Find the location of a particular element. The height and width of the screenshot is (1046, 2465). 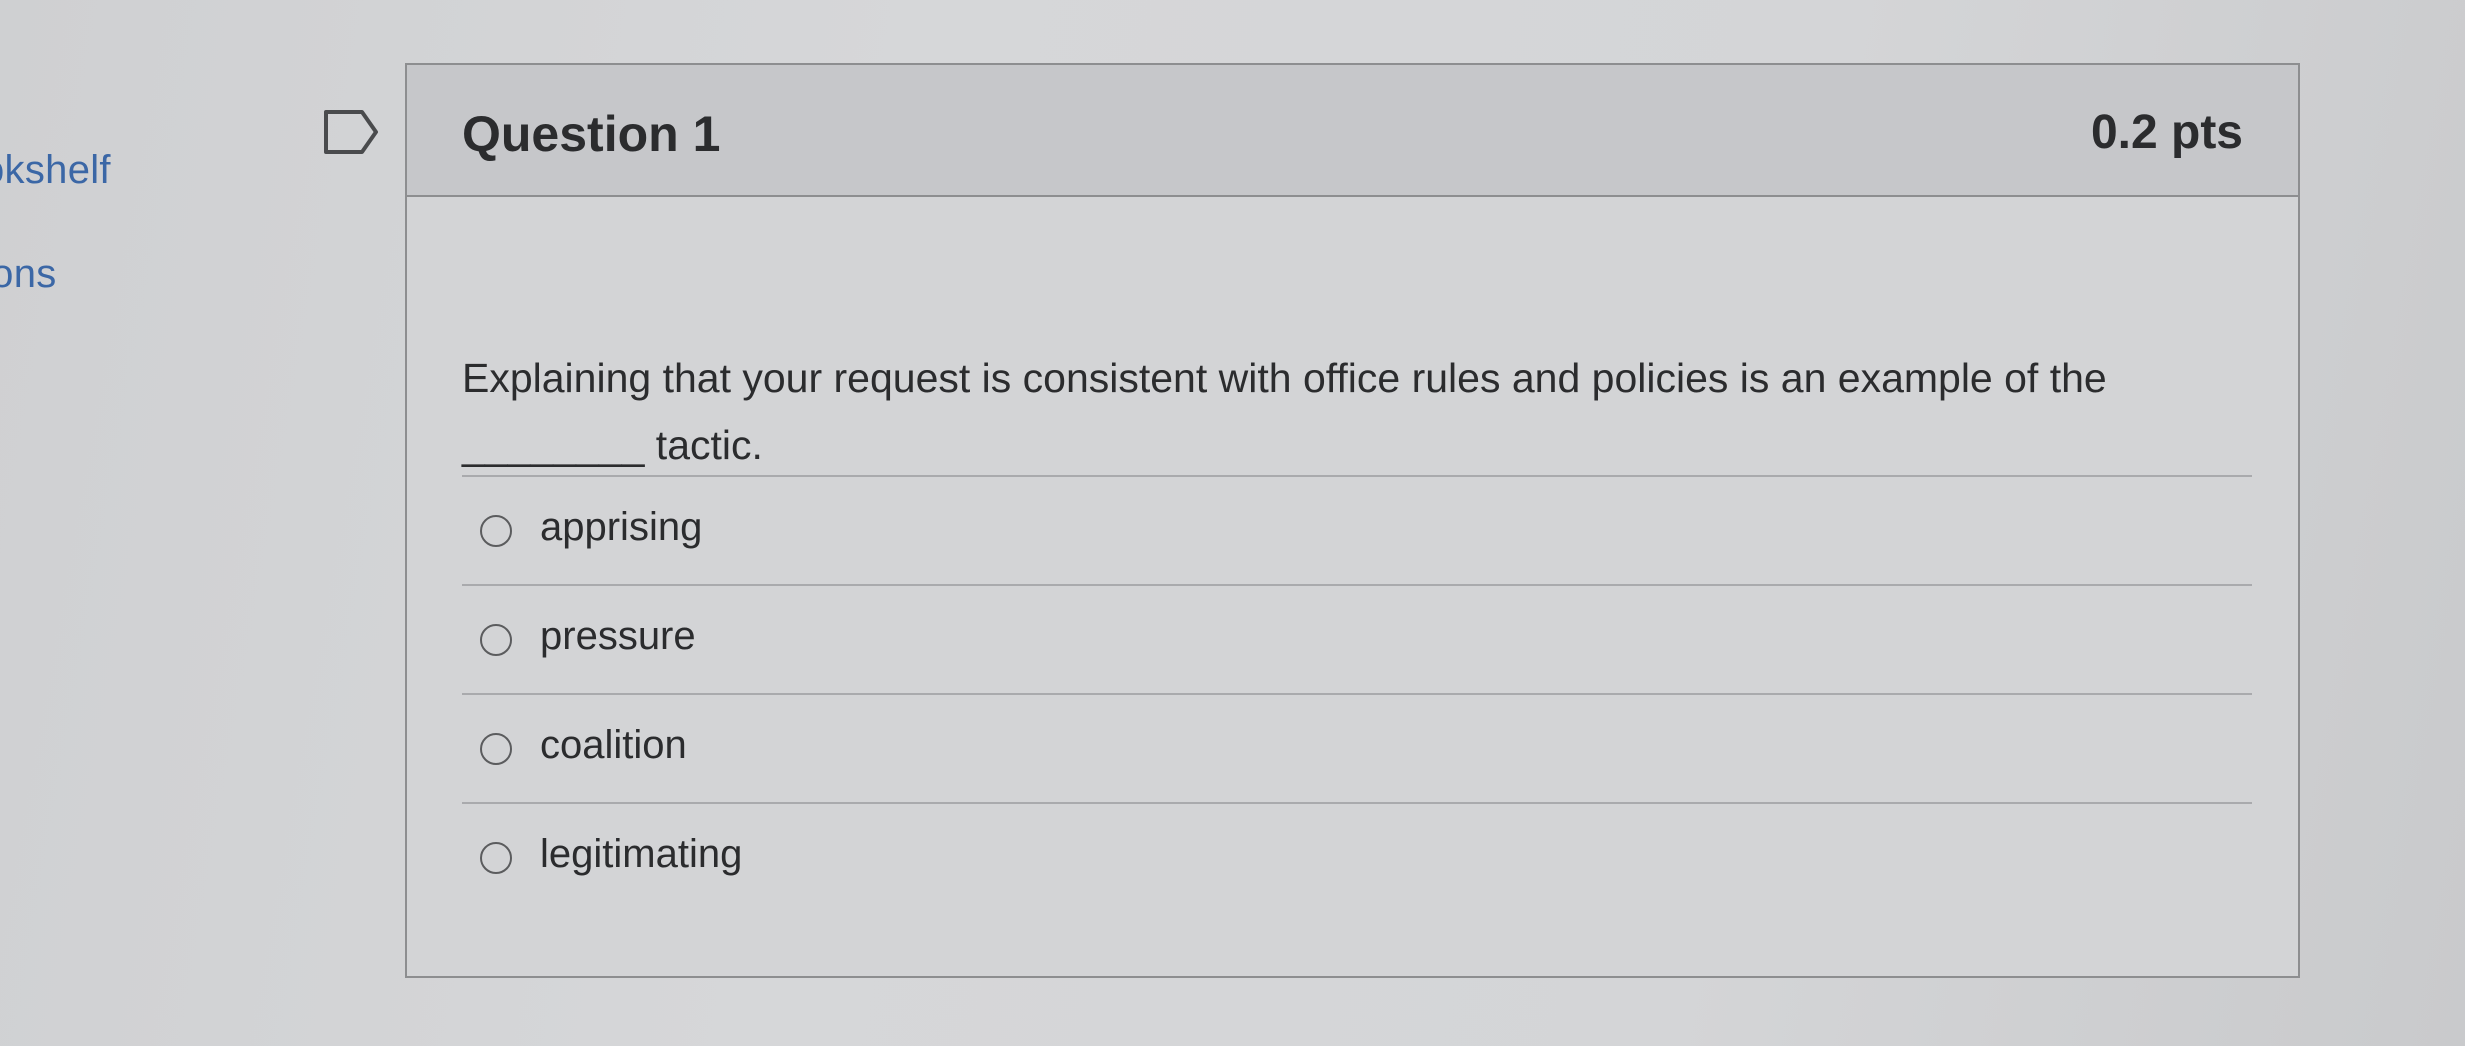

sidebar-link-questions: ions is located at coordinates (28, 274).